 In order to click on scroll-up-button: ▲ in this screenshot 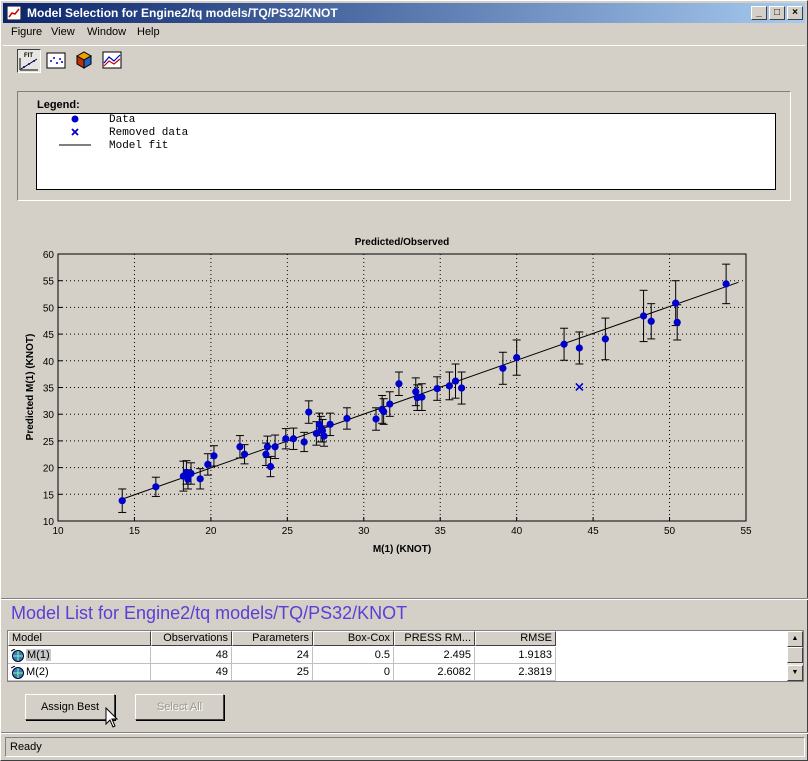, I will do `click(795, 639)`.